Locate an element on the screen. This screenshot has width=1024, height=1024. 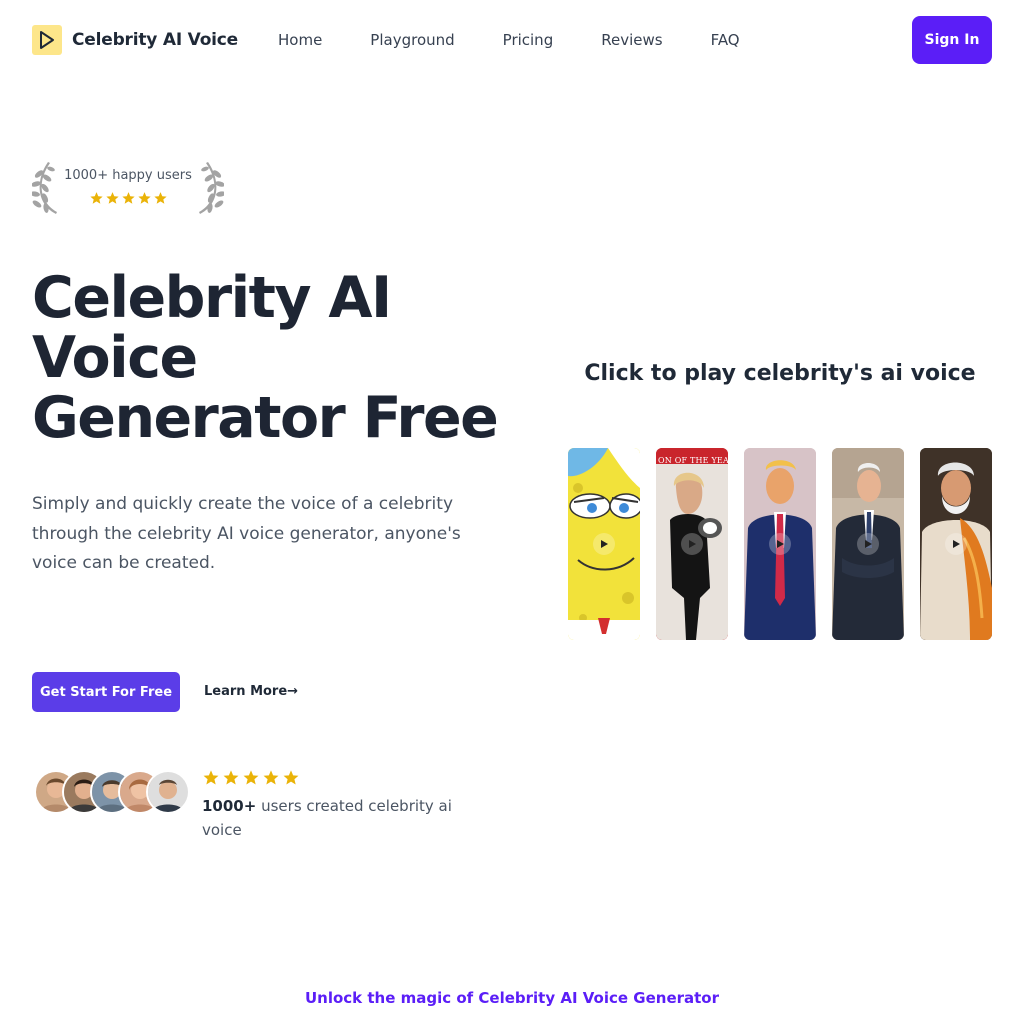
modi-card is located at coordinates (956, 544).